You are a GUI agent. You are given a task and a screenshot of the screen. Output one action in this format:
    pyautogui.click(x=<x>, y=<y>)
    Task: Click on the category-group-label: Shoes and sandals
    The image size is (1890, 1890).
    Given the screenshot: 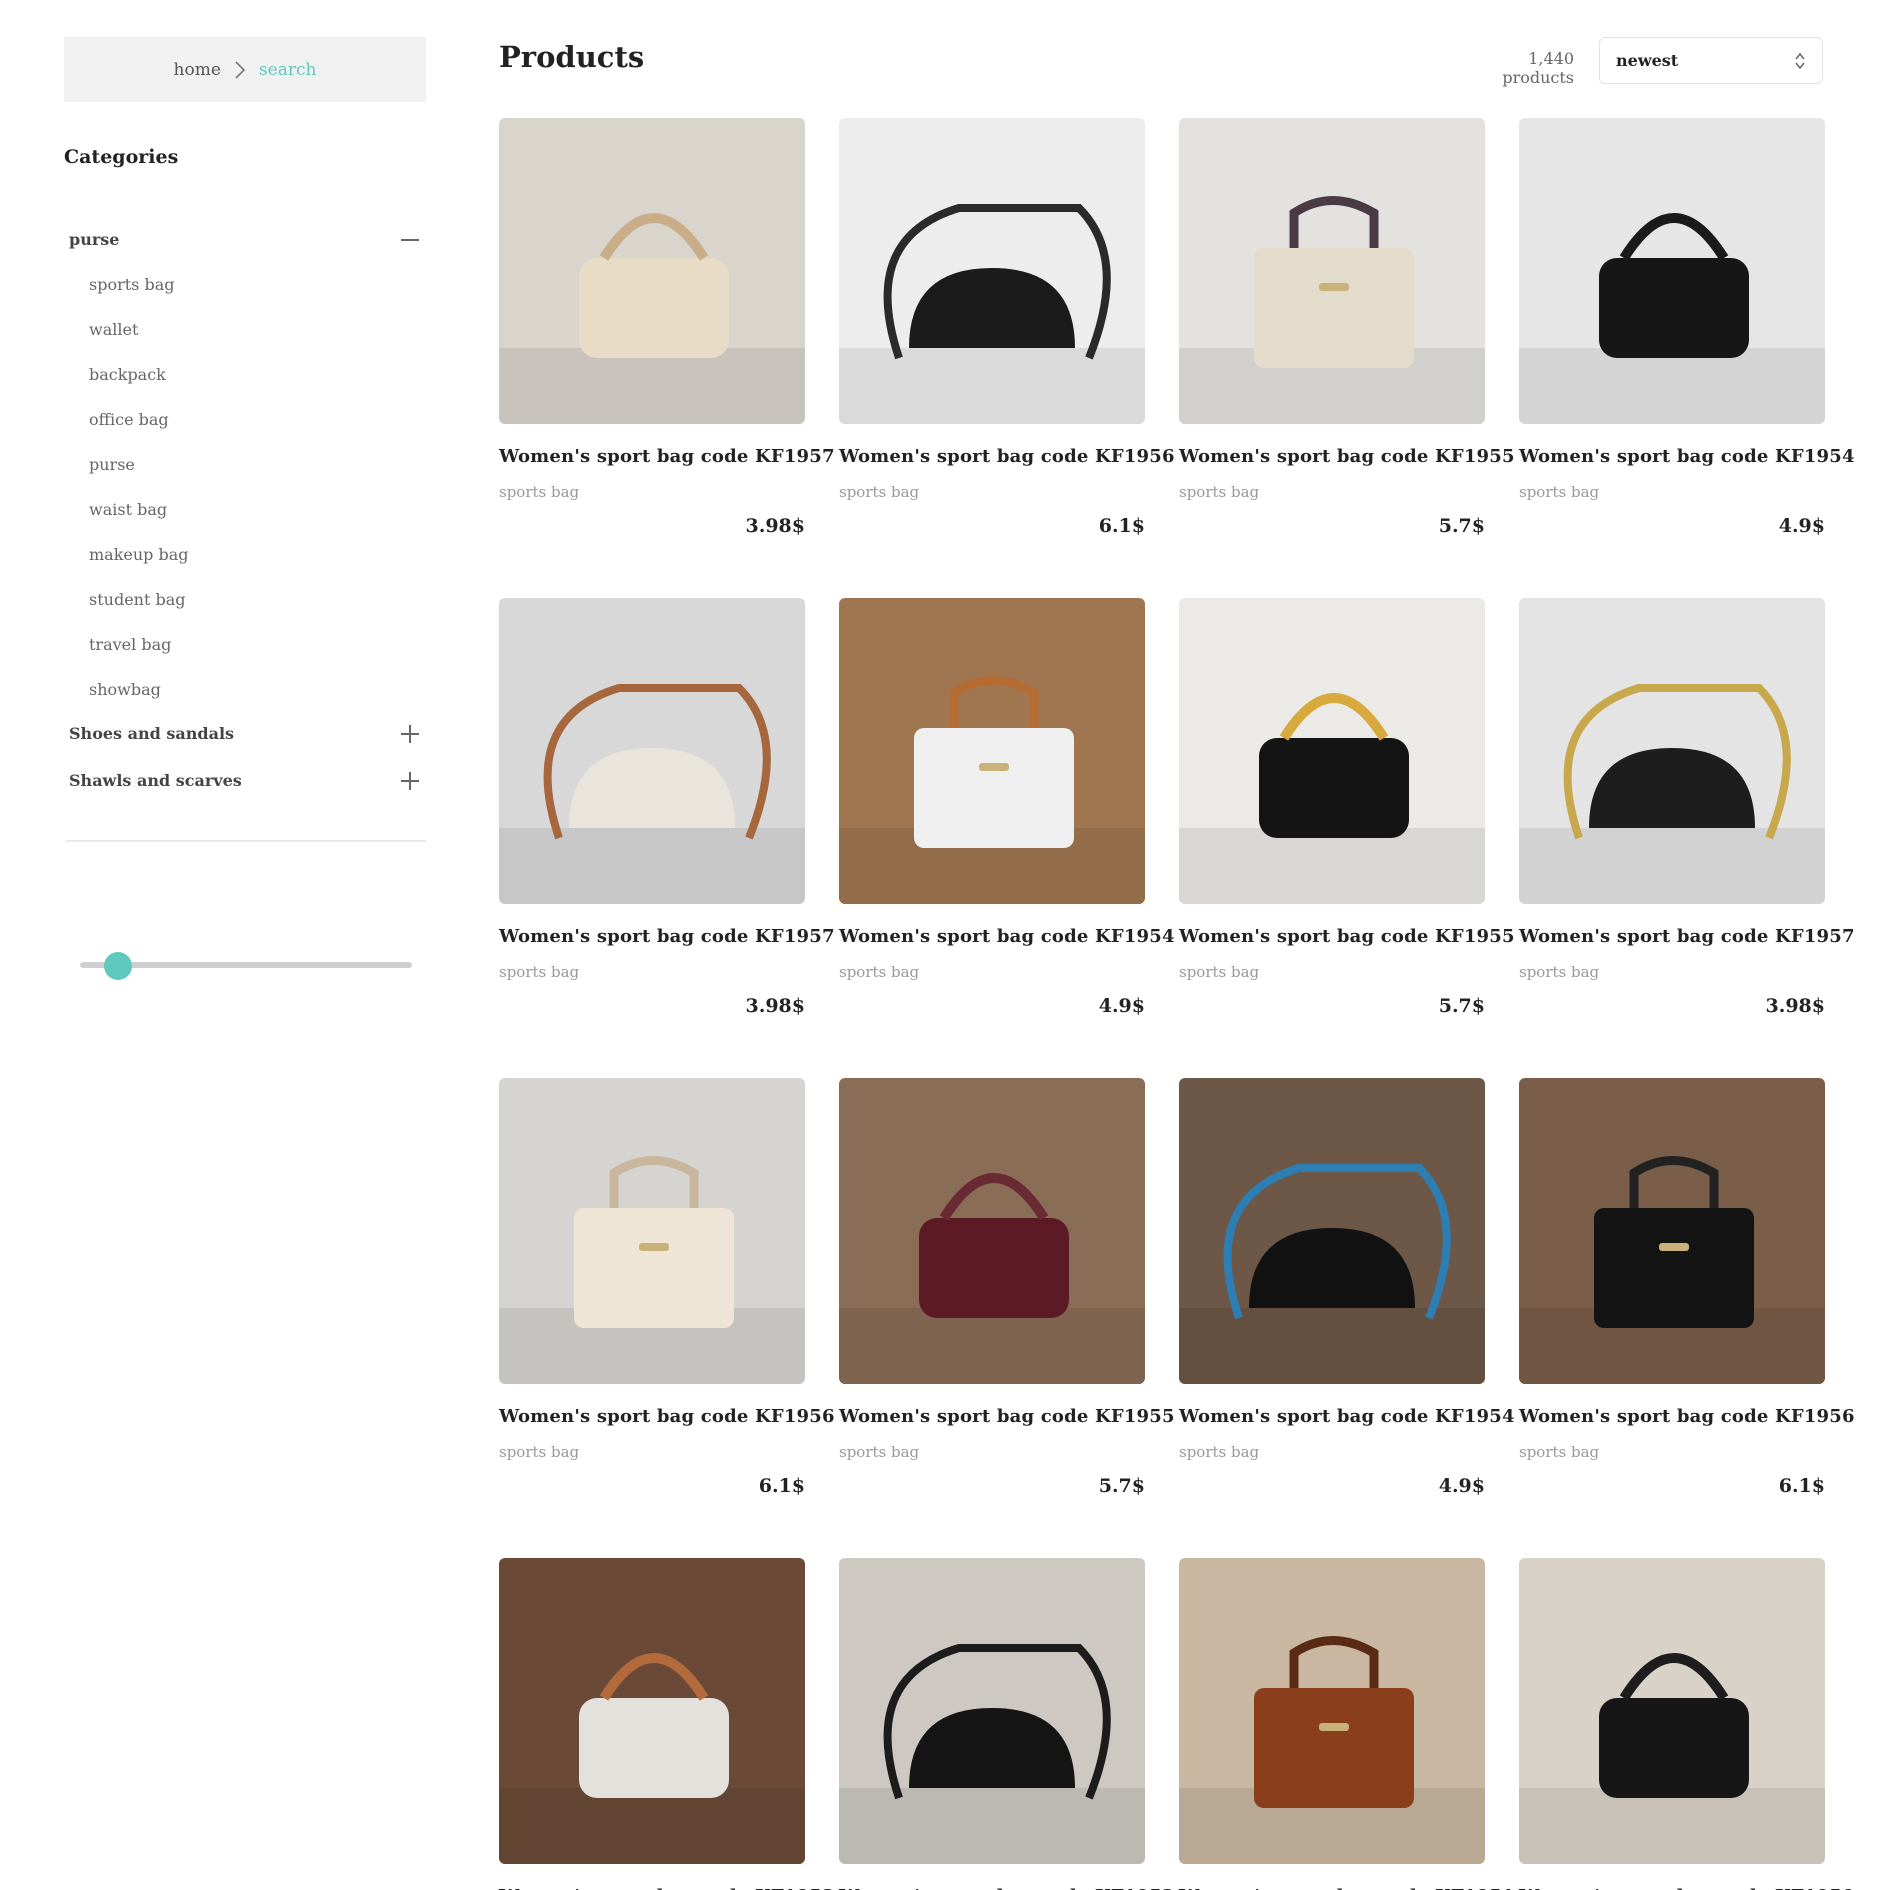 What is the action you would take?
    pyautogui.click(x=152, y=733)
    